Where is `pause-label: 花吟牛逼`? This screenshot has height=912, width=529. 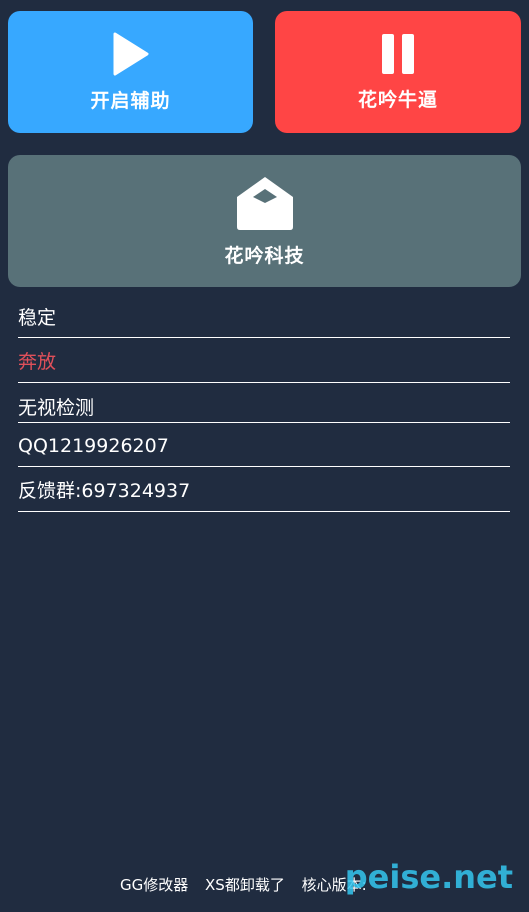
pause-label: 花吟牛逼 is located at coordinates (397, 99).